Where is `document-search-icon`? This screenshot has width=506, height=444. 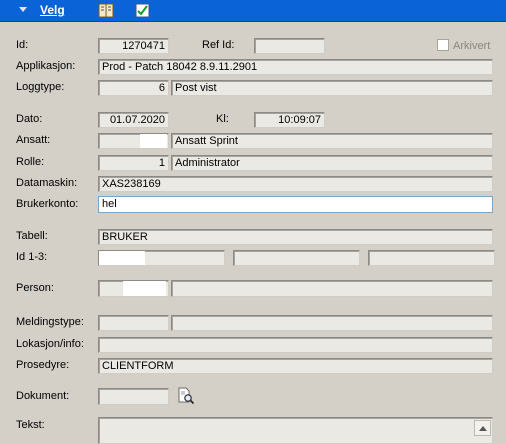 document-search-icon is located at coordinates (186, 396).